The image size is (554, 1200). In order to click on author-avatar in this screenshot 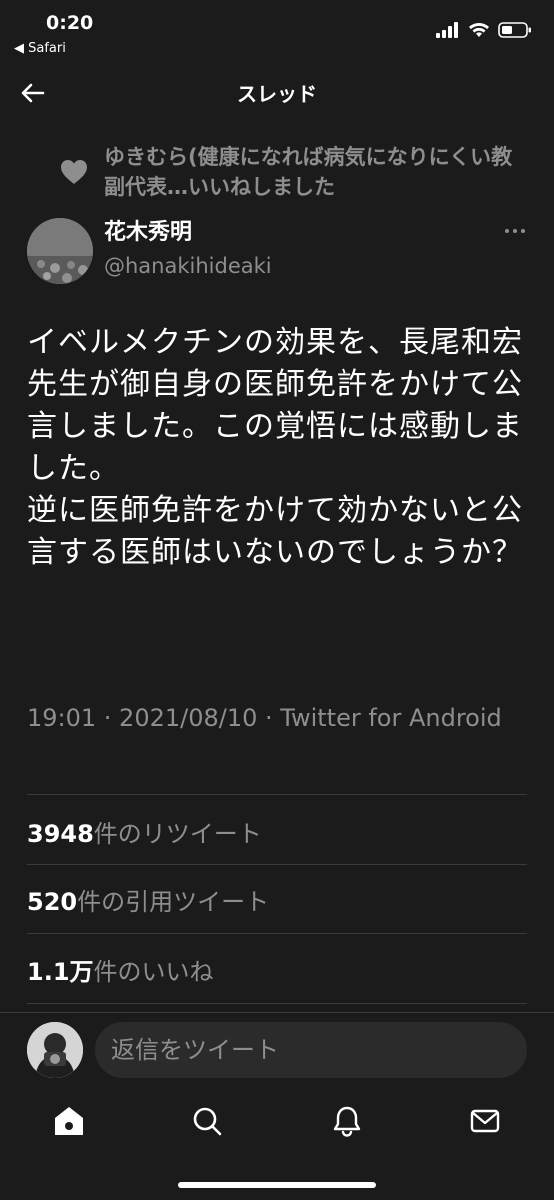, I will do `click(60, 251)`.